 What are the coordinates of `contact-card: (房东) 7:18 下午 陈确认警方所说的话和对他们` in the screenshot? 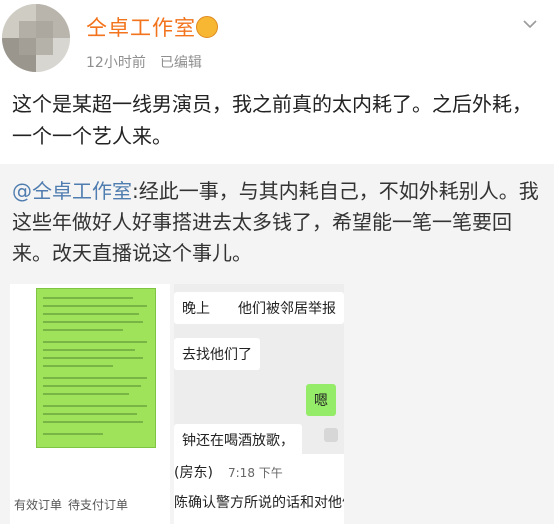 It's located at (259, 489).